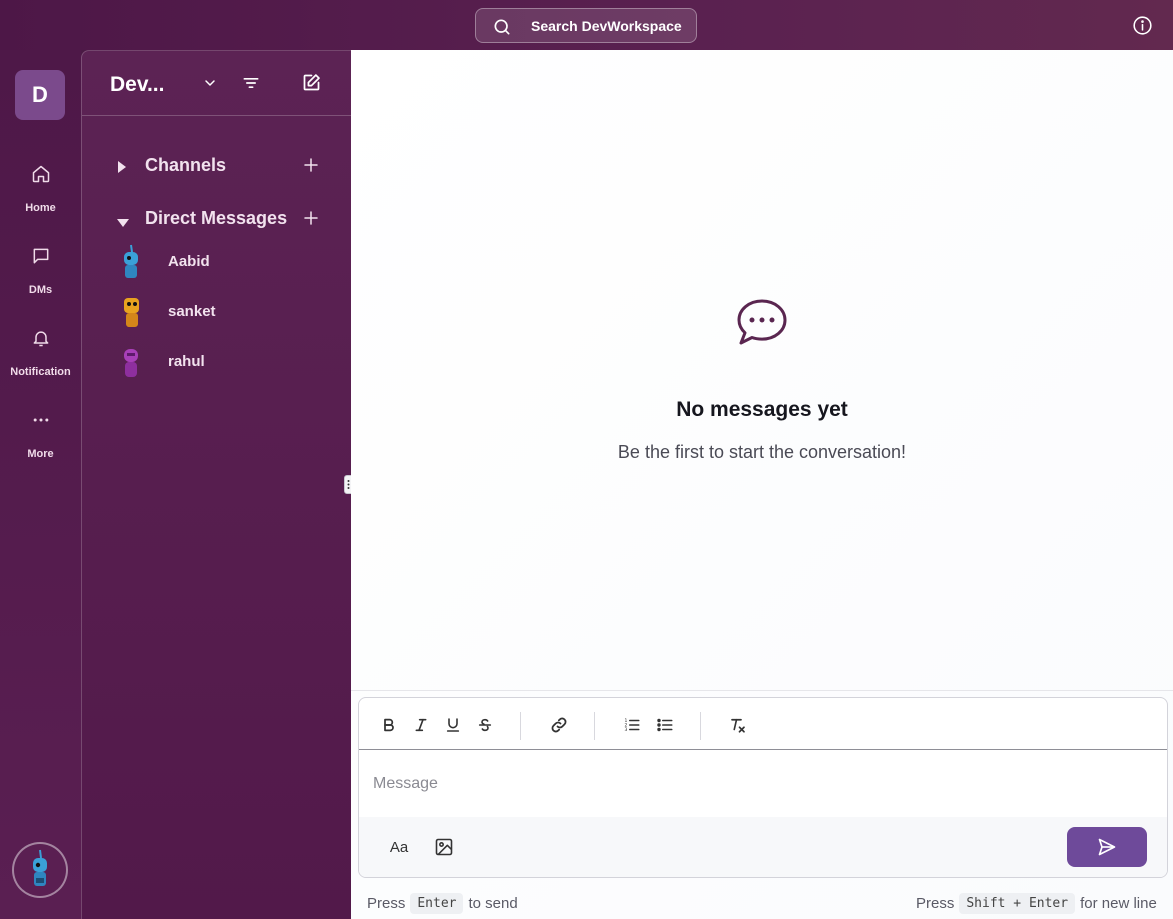 The width and height of the screenshot is (1173, 919). Describe the element at coordinates (626, 730) in the screenshot. I see `svg-text: 3` at that location.